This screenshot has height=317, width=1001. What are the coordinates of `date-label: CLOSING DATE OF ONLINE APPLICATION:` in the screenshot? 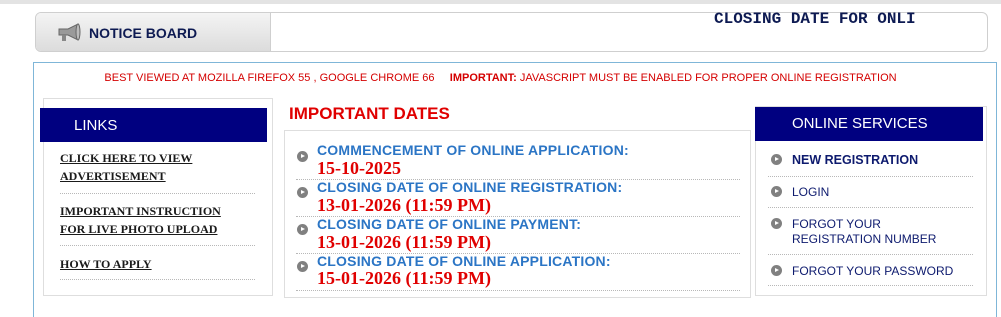 It's located at (464, 261).